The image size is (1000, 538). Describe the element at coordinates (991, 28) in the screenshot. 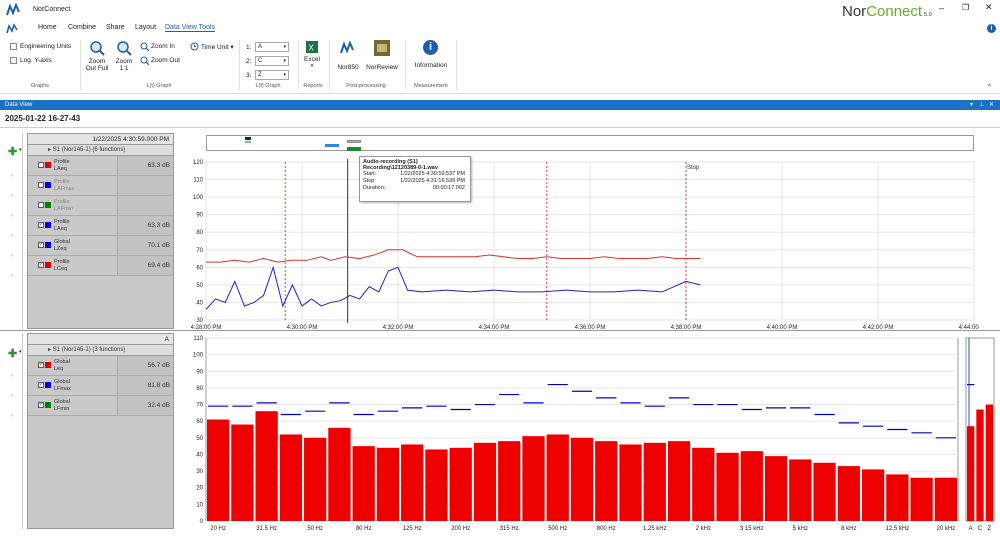

I see `help-icon: i` at that location.